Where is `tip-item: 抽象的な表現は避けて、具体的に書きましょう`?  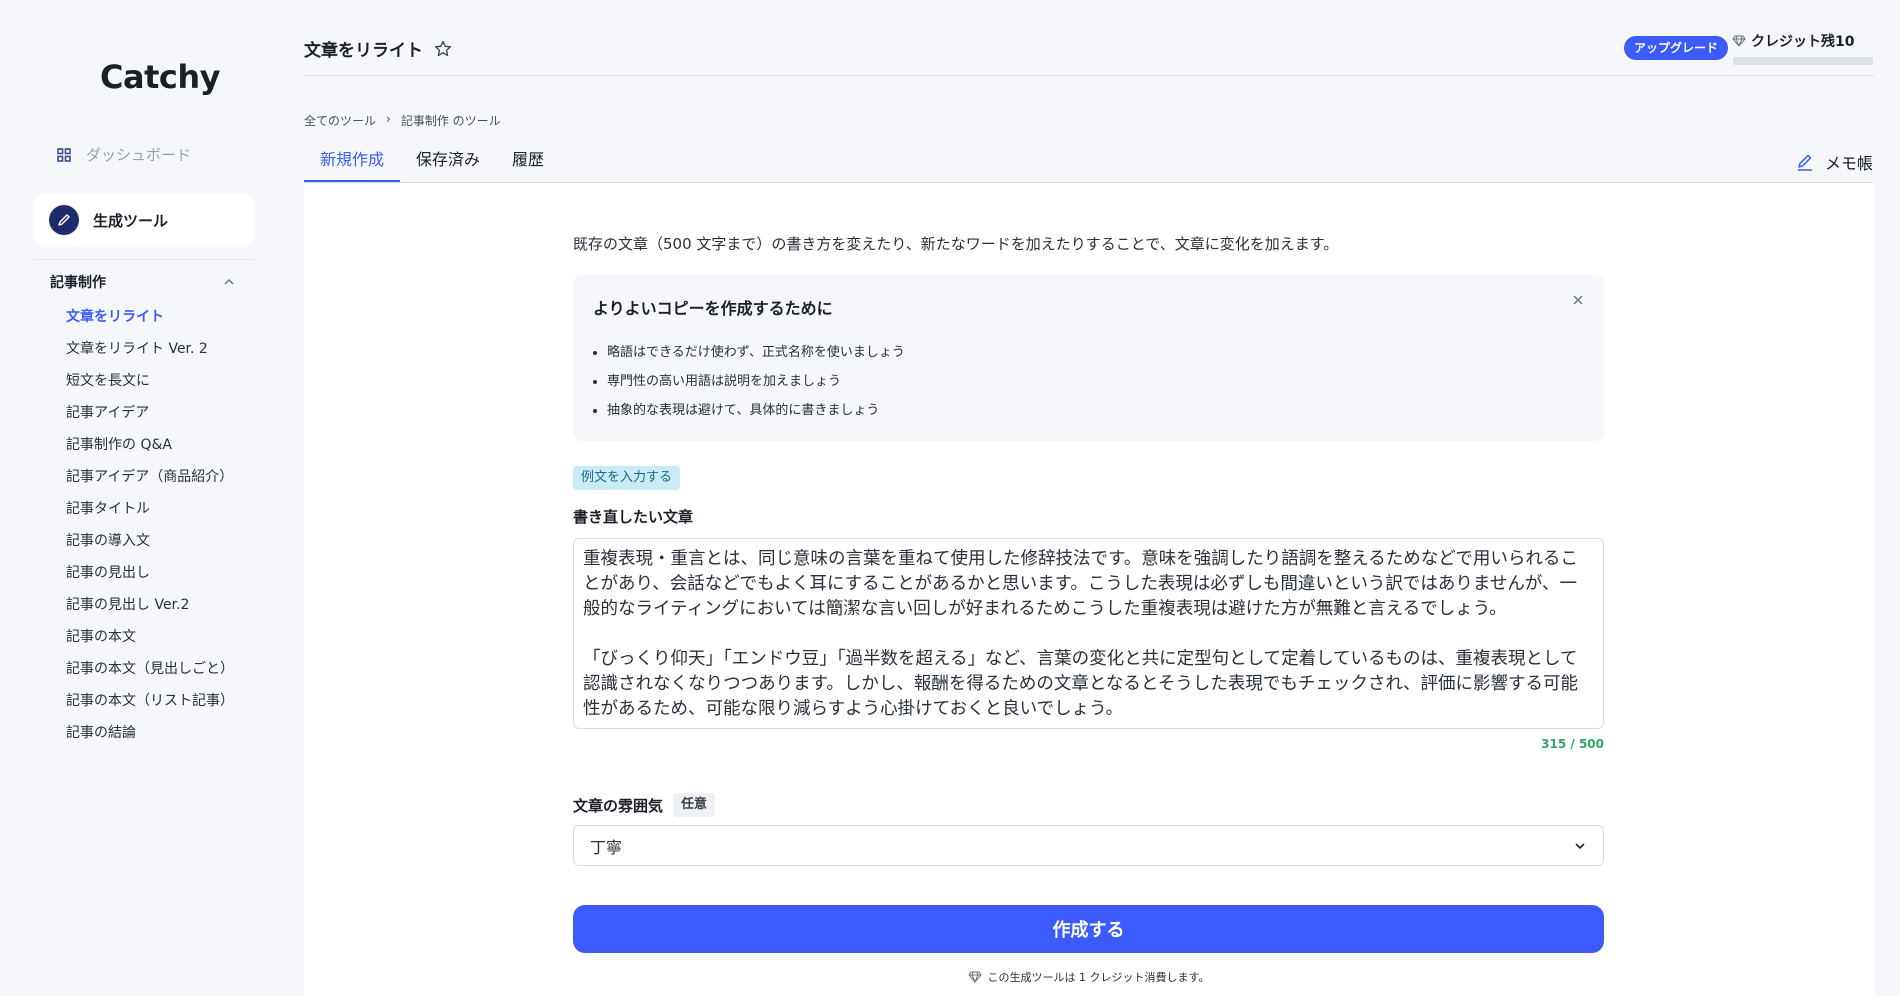 tip-item: 抽象的な表現は避けて、具体的に書きましょう is located at coordinates (756, 415).